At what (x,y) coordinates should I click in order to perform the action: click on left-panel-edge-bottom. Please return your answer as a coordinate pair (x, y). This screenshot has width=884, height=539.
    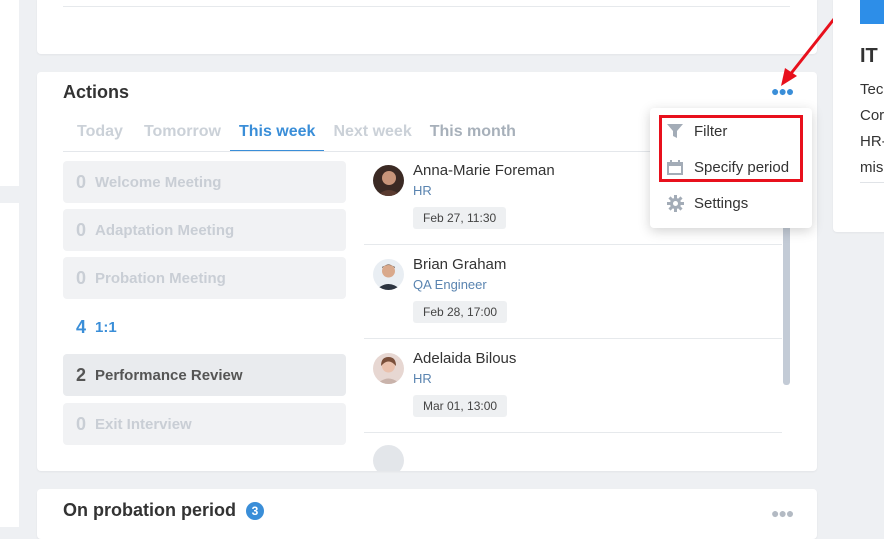
    Looking at the image, I should click on (9, 365).